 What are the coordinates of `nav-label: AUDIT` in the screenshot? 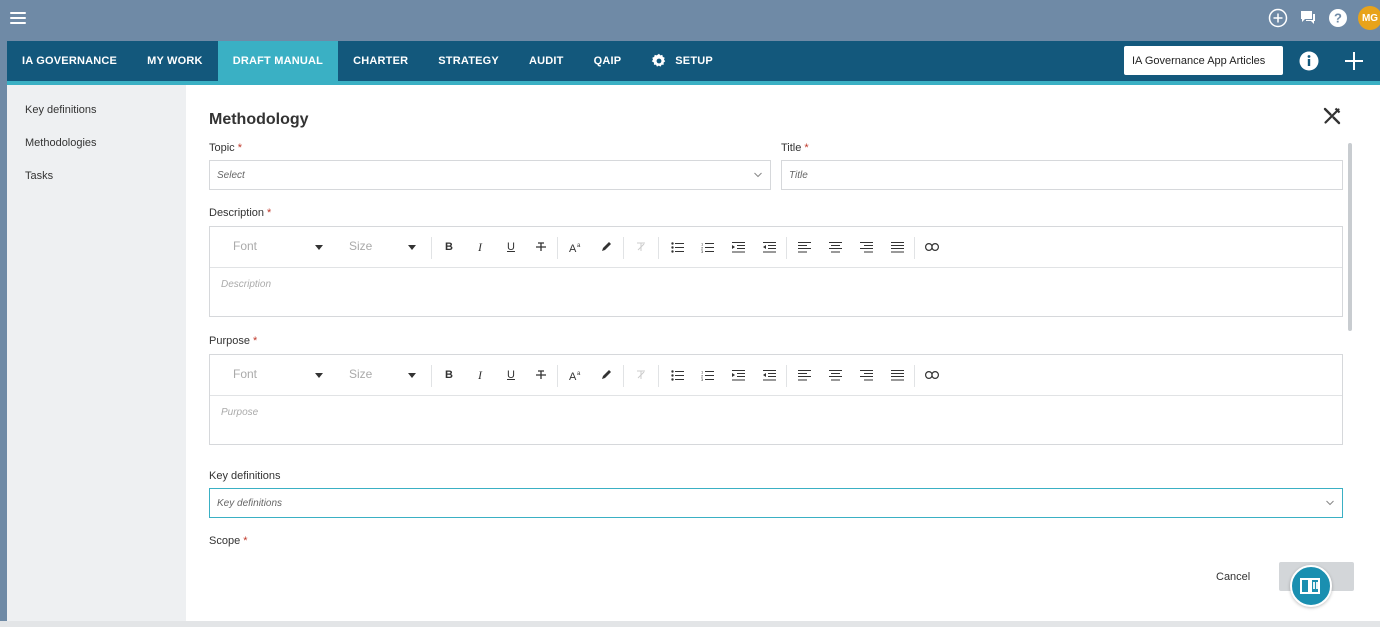 It's located at (546, 61).